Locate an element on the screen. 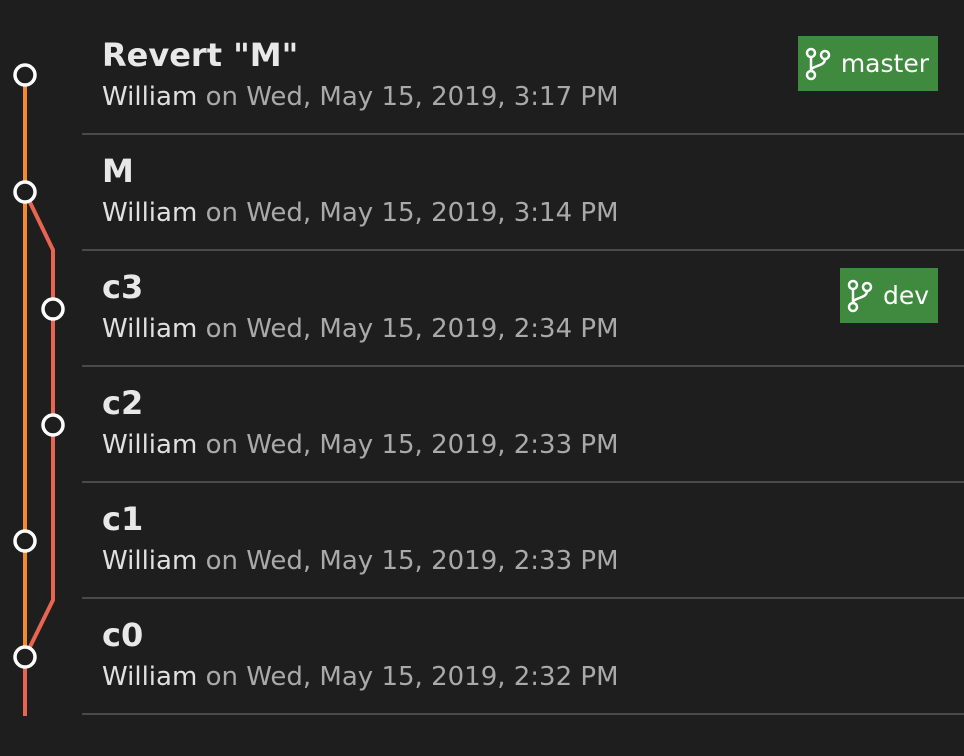 Image resolution: width=964 pixels, height=756 pixels. commit-title: Revert "M" is located at coordinates (200, 55).